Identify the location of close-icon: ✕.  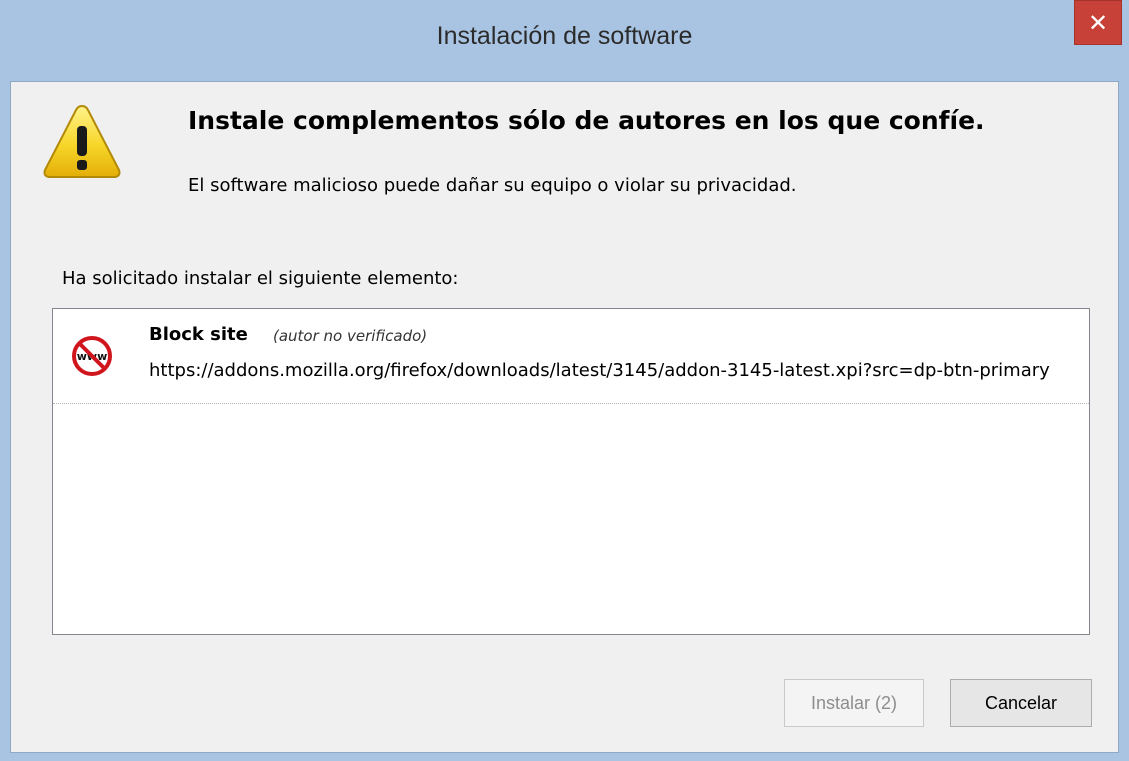
(1098, 22).